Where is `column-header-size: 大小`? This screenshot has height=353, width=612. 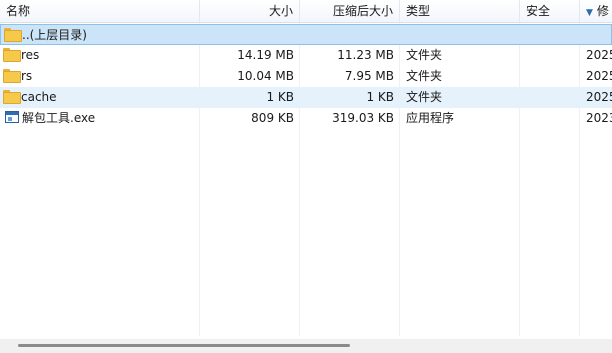 column-header-size: 大小 is located at coordinates (250, 11).